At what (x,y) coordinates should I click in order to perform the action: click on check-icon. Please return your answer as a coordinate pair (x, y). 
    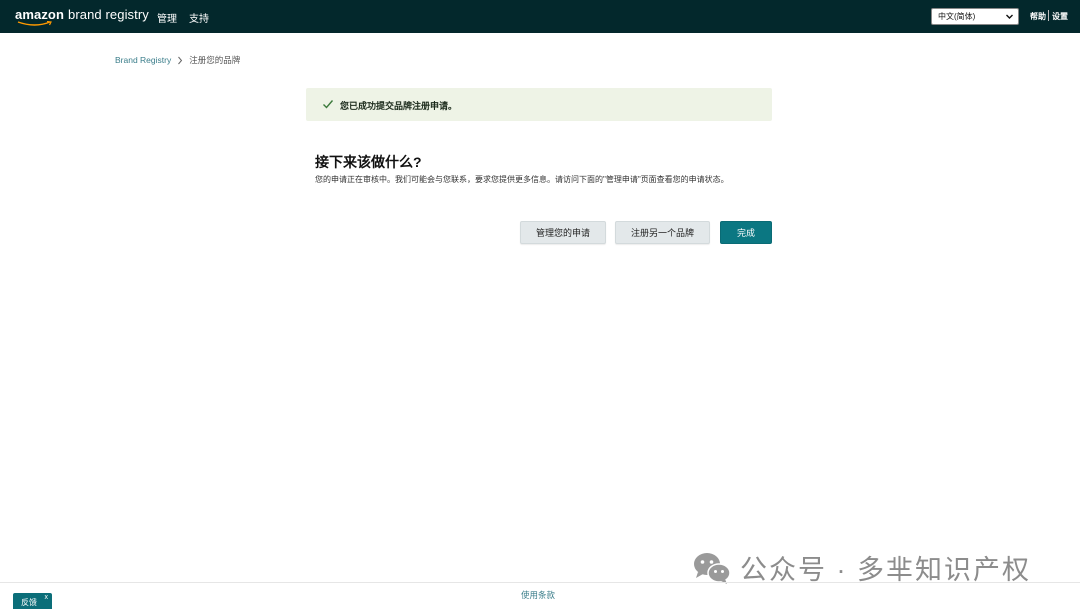
    Looking at the image, I should click on (328, 104).